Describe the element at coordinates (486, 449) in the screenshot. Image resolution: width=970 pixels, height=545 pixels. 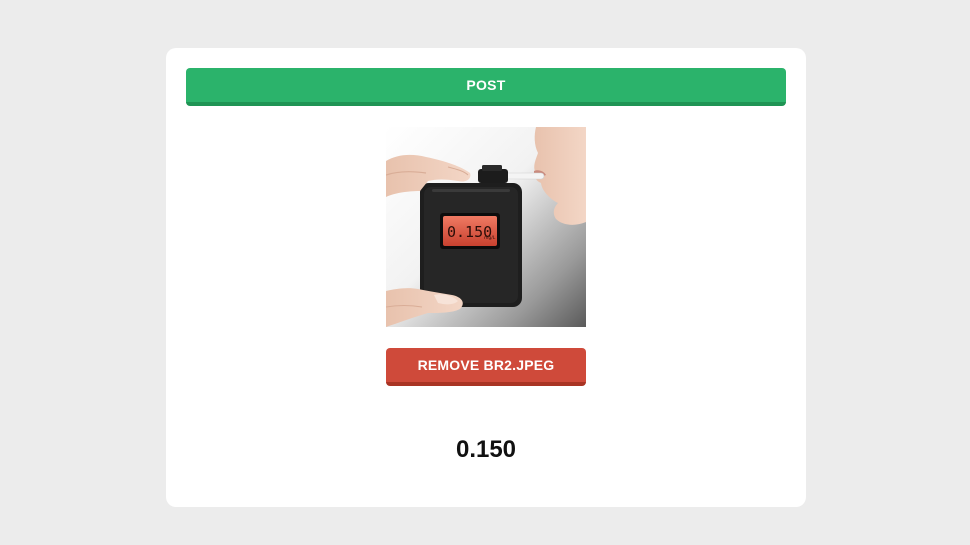
I see `reading-result: 0.150` at that location.